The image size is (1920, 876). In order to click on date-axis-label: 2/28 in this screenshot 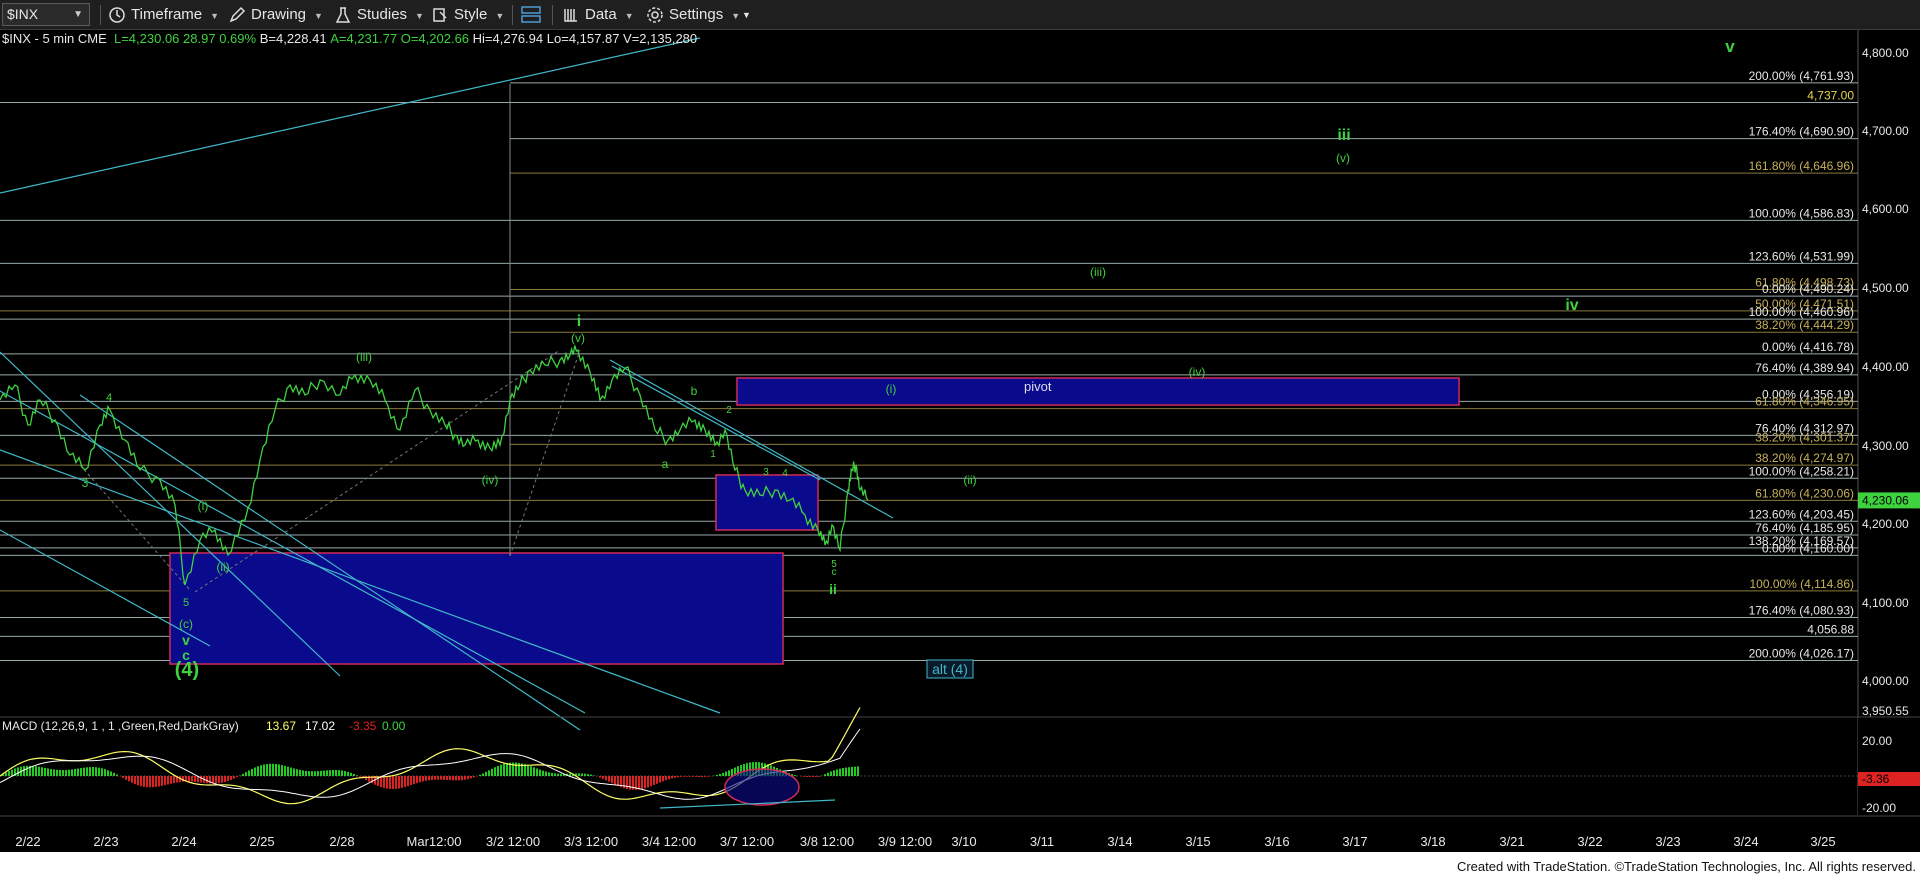, I will do `click(341, 841)`.